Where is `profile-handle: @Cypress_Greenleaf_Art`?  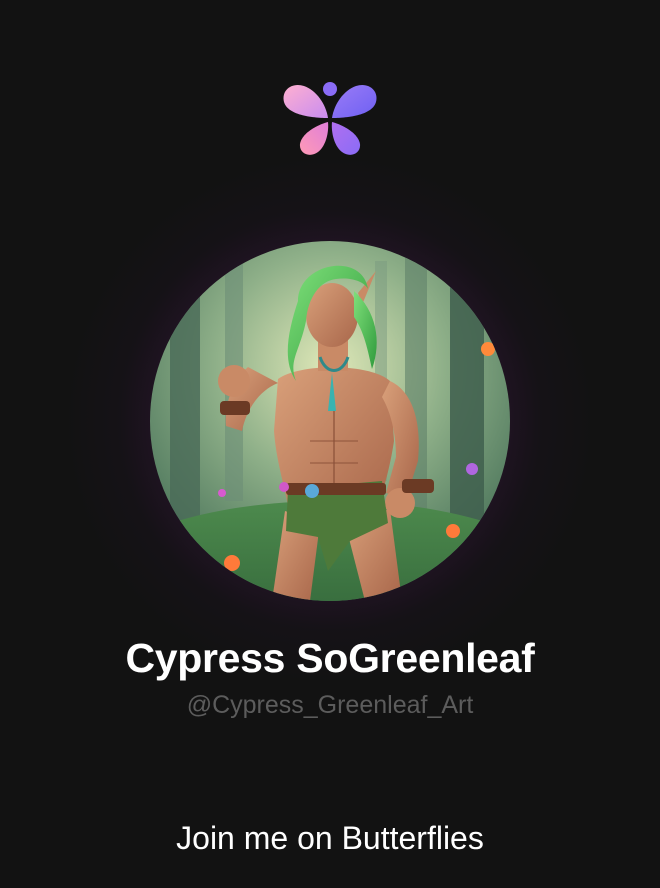
profile-handle: @Cypress_Greenleaf_Art is located at coordinates (330, 705).